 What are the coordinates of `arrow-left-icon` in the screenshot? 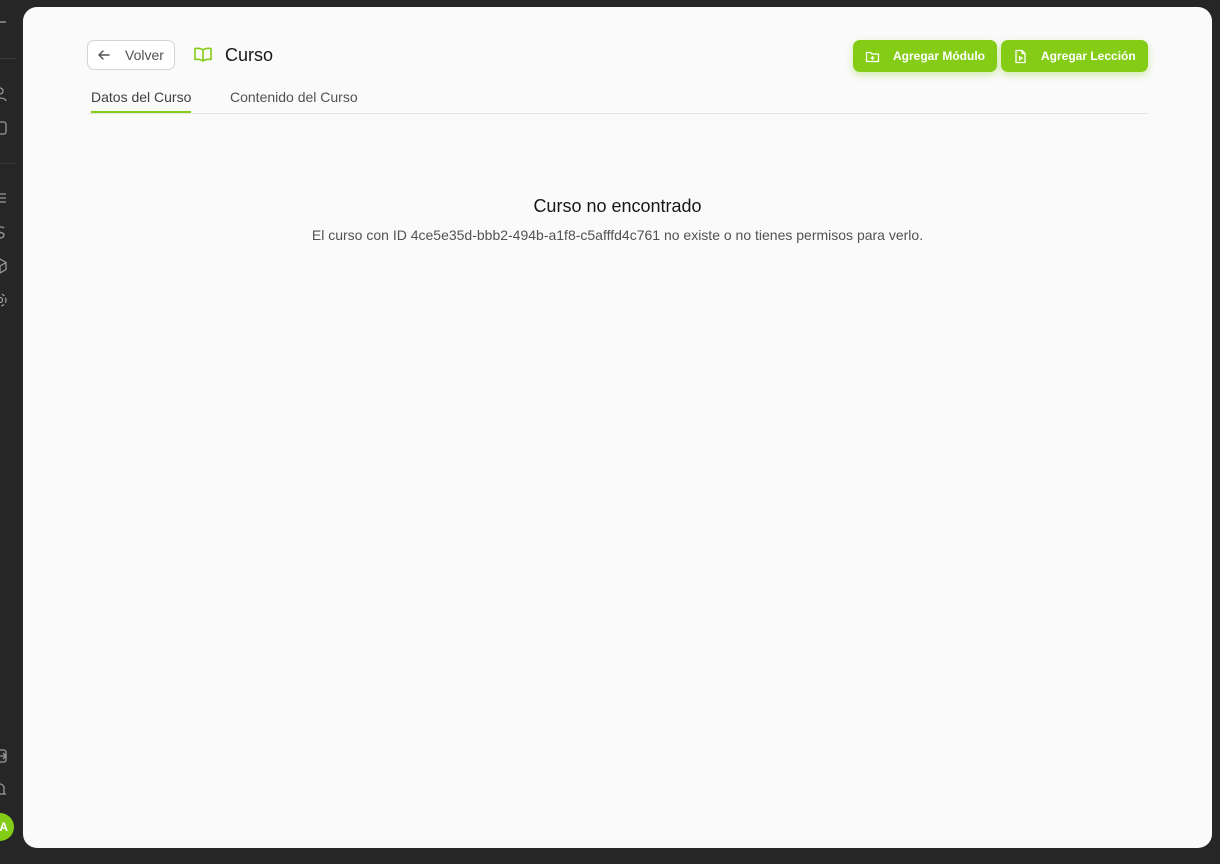 It's located at (104, 55).